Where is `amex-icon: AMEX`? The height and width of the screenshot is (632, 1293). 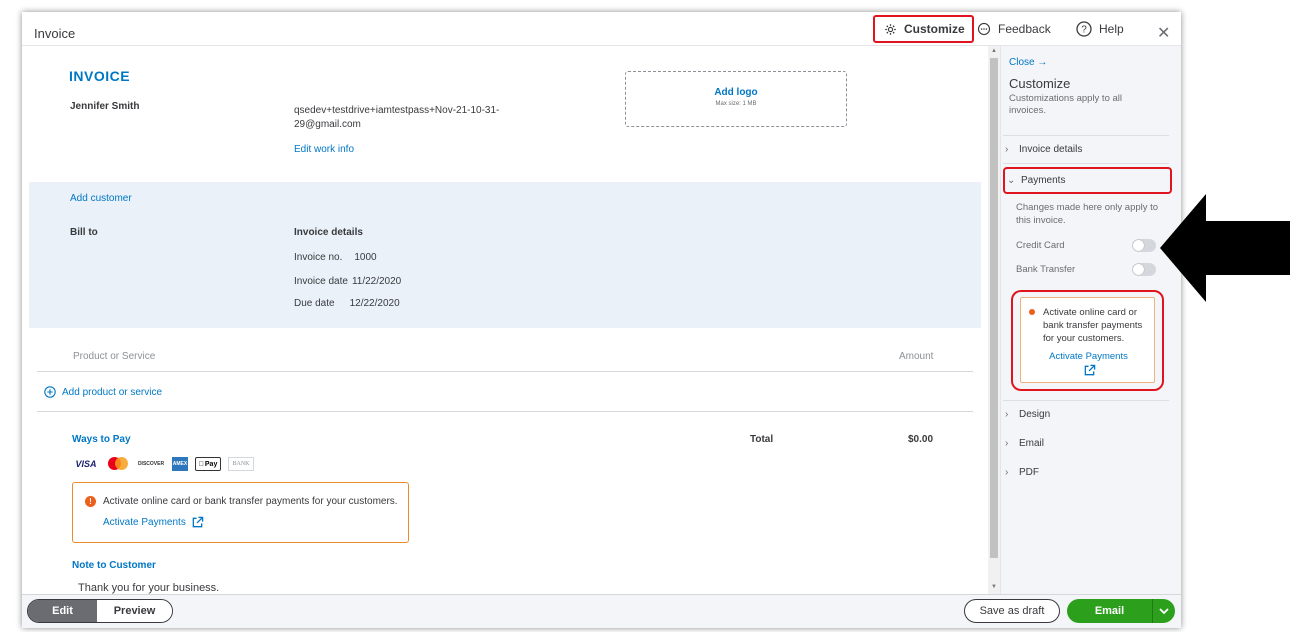 amex-icon: AMEX is located at coordinates (180, 464).